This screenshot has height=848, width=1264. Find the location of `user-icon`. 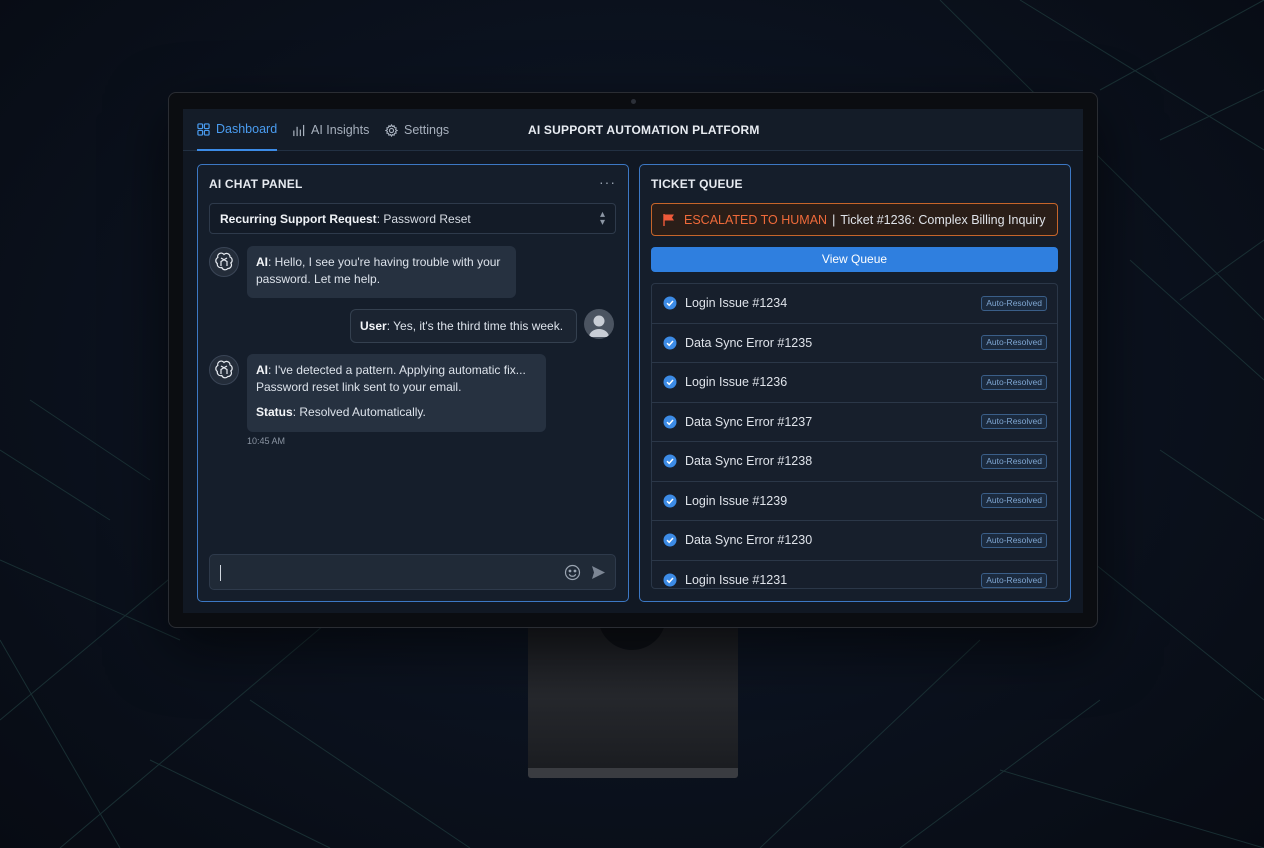

user-icon is located at coordinates (599, 326).